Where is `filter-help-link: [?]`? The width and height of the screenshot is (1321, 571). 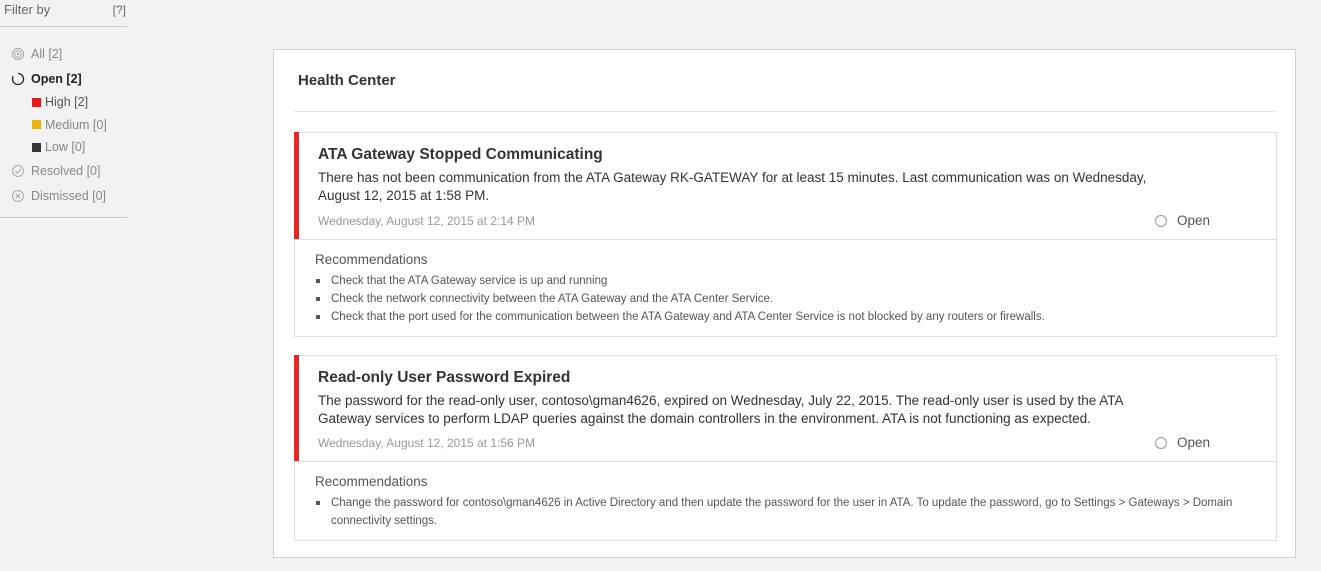 filter-help-link: [?] is located at coordinates (119, 10).